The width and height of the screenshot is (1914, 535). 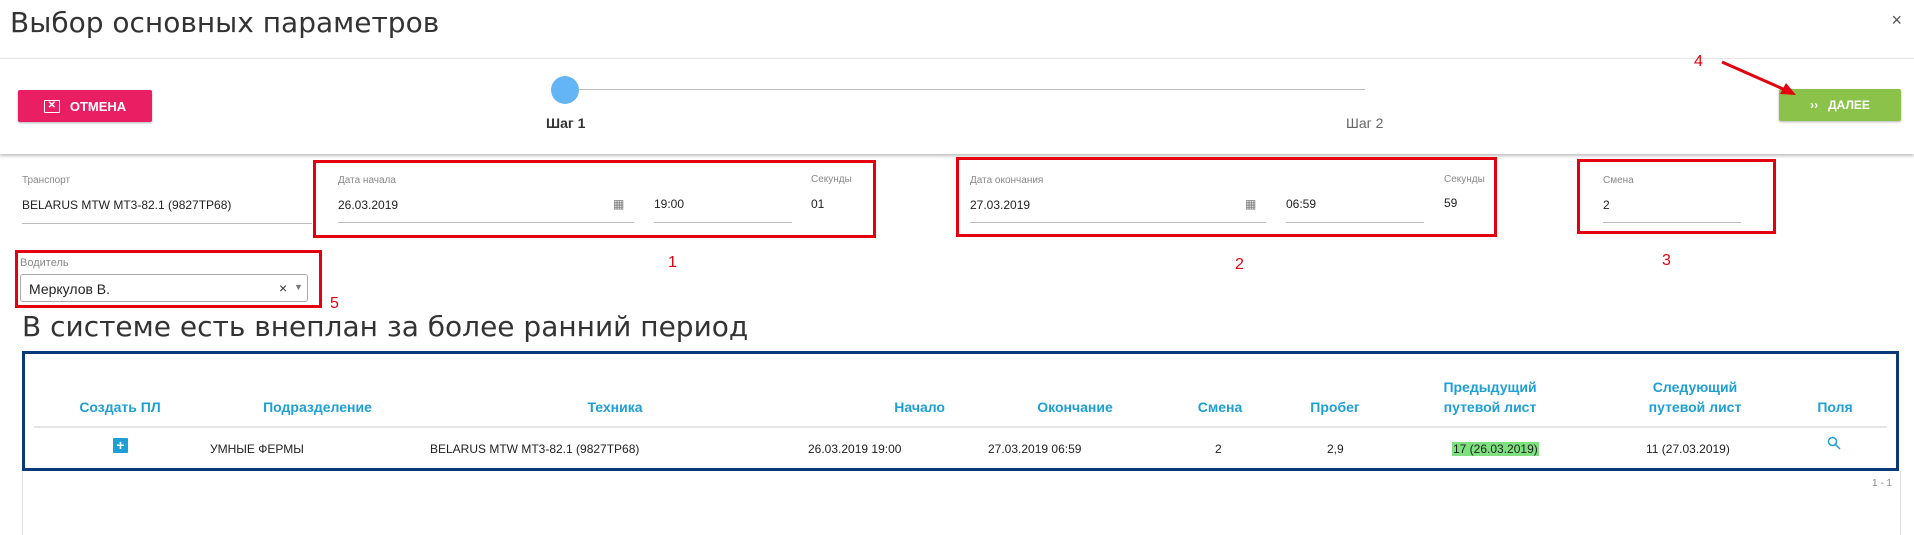 I want to click on col-prev-line2: путевой лист, so click(x=1490, y=407).